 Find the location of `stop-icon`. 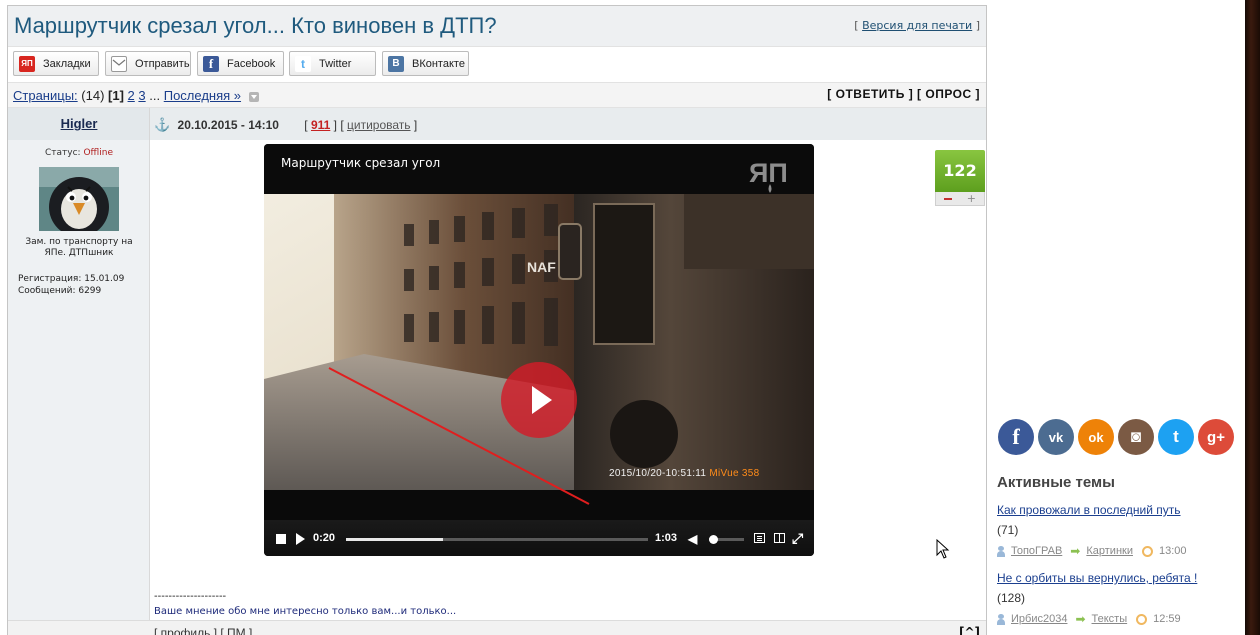

stop-icon is located at coordinates (281, 539).